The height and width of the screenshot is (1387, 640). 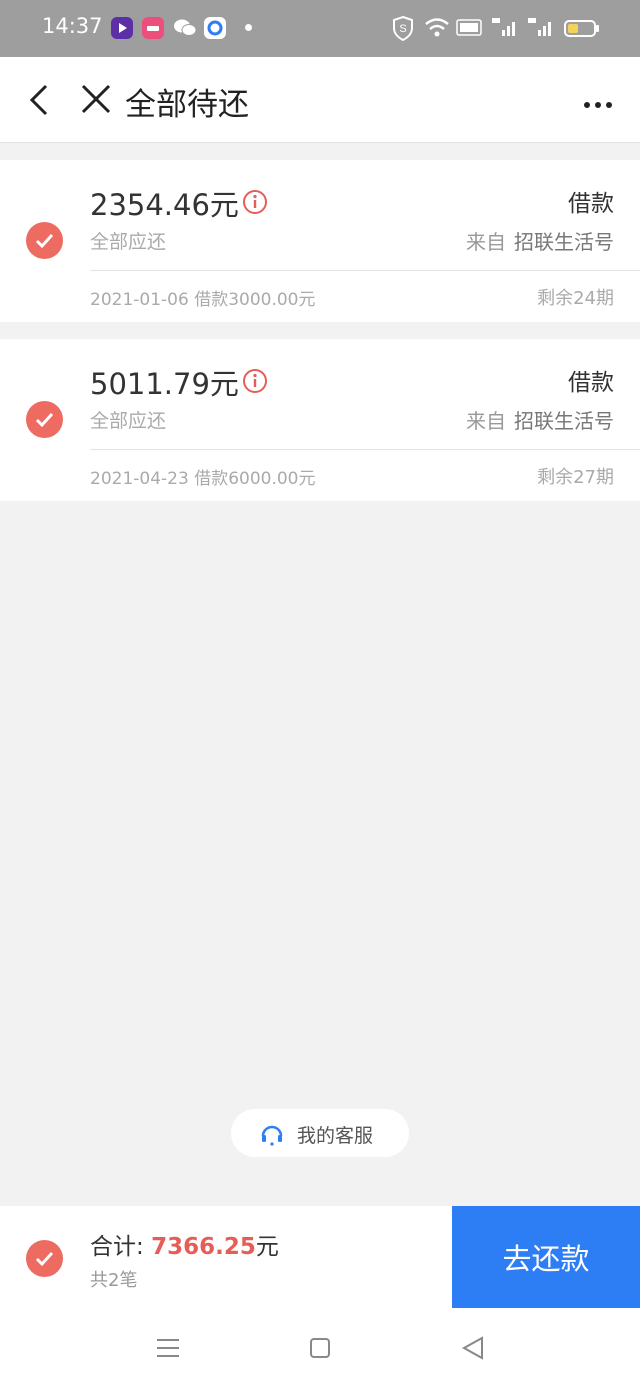 What do you see at coordinates (114, 1280) in the screenshot?
I see `total-count: 共2笔` at bounding box center [114, 1280].